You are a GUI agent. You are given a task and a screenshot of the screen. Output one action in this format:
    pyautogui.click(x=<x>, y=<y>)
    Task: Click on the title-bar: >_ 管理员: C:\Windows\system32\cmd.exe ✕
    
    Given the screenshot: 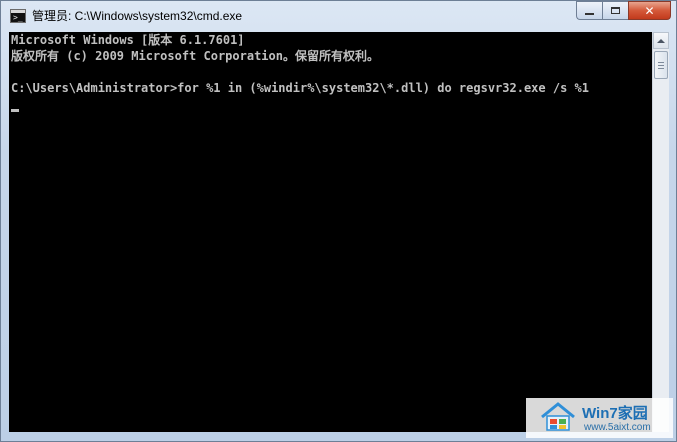 What is the action you would take?
    pyautogui.click(x=338, y=16)
    